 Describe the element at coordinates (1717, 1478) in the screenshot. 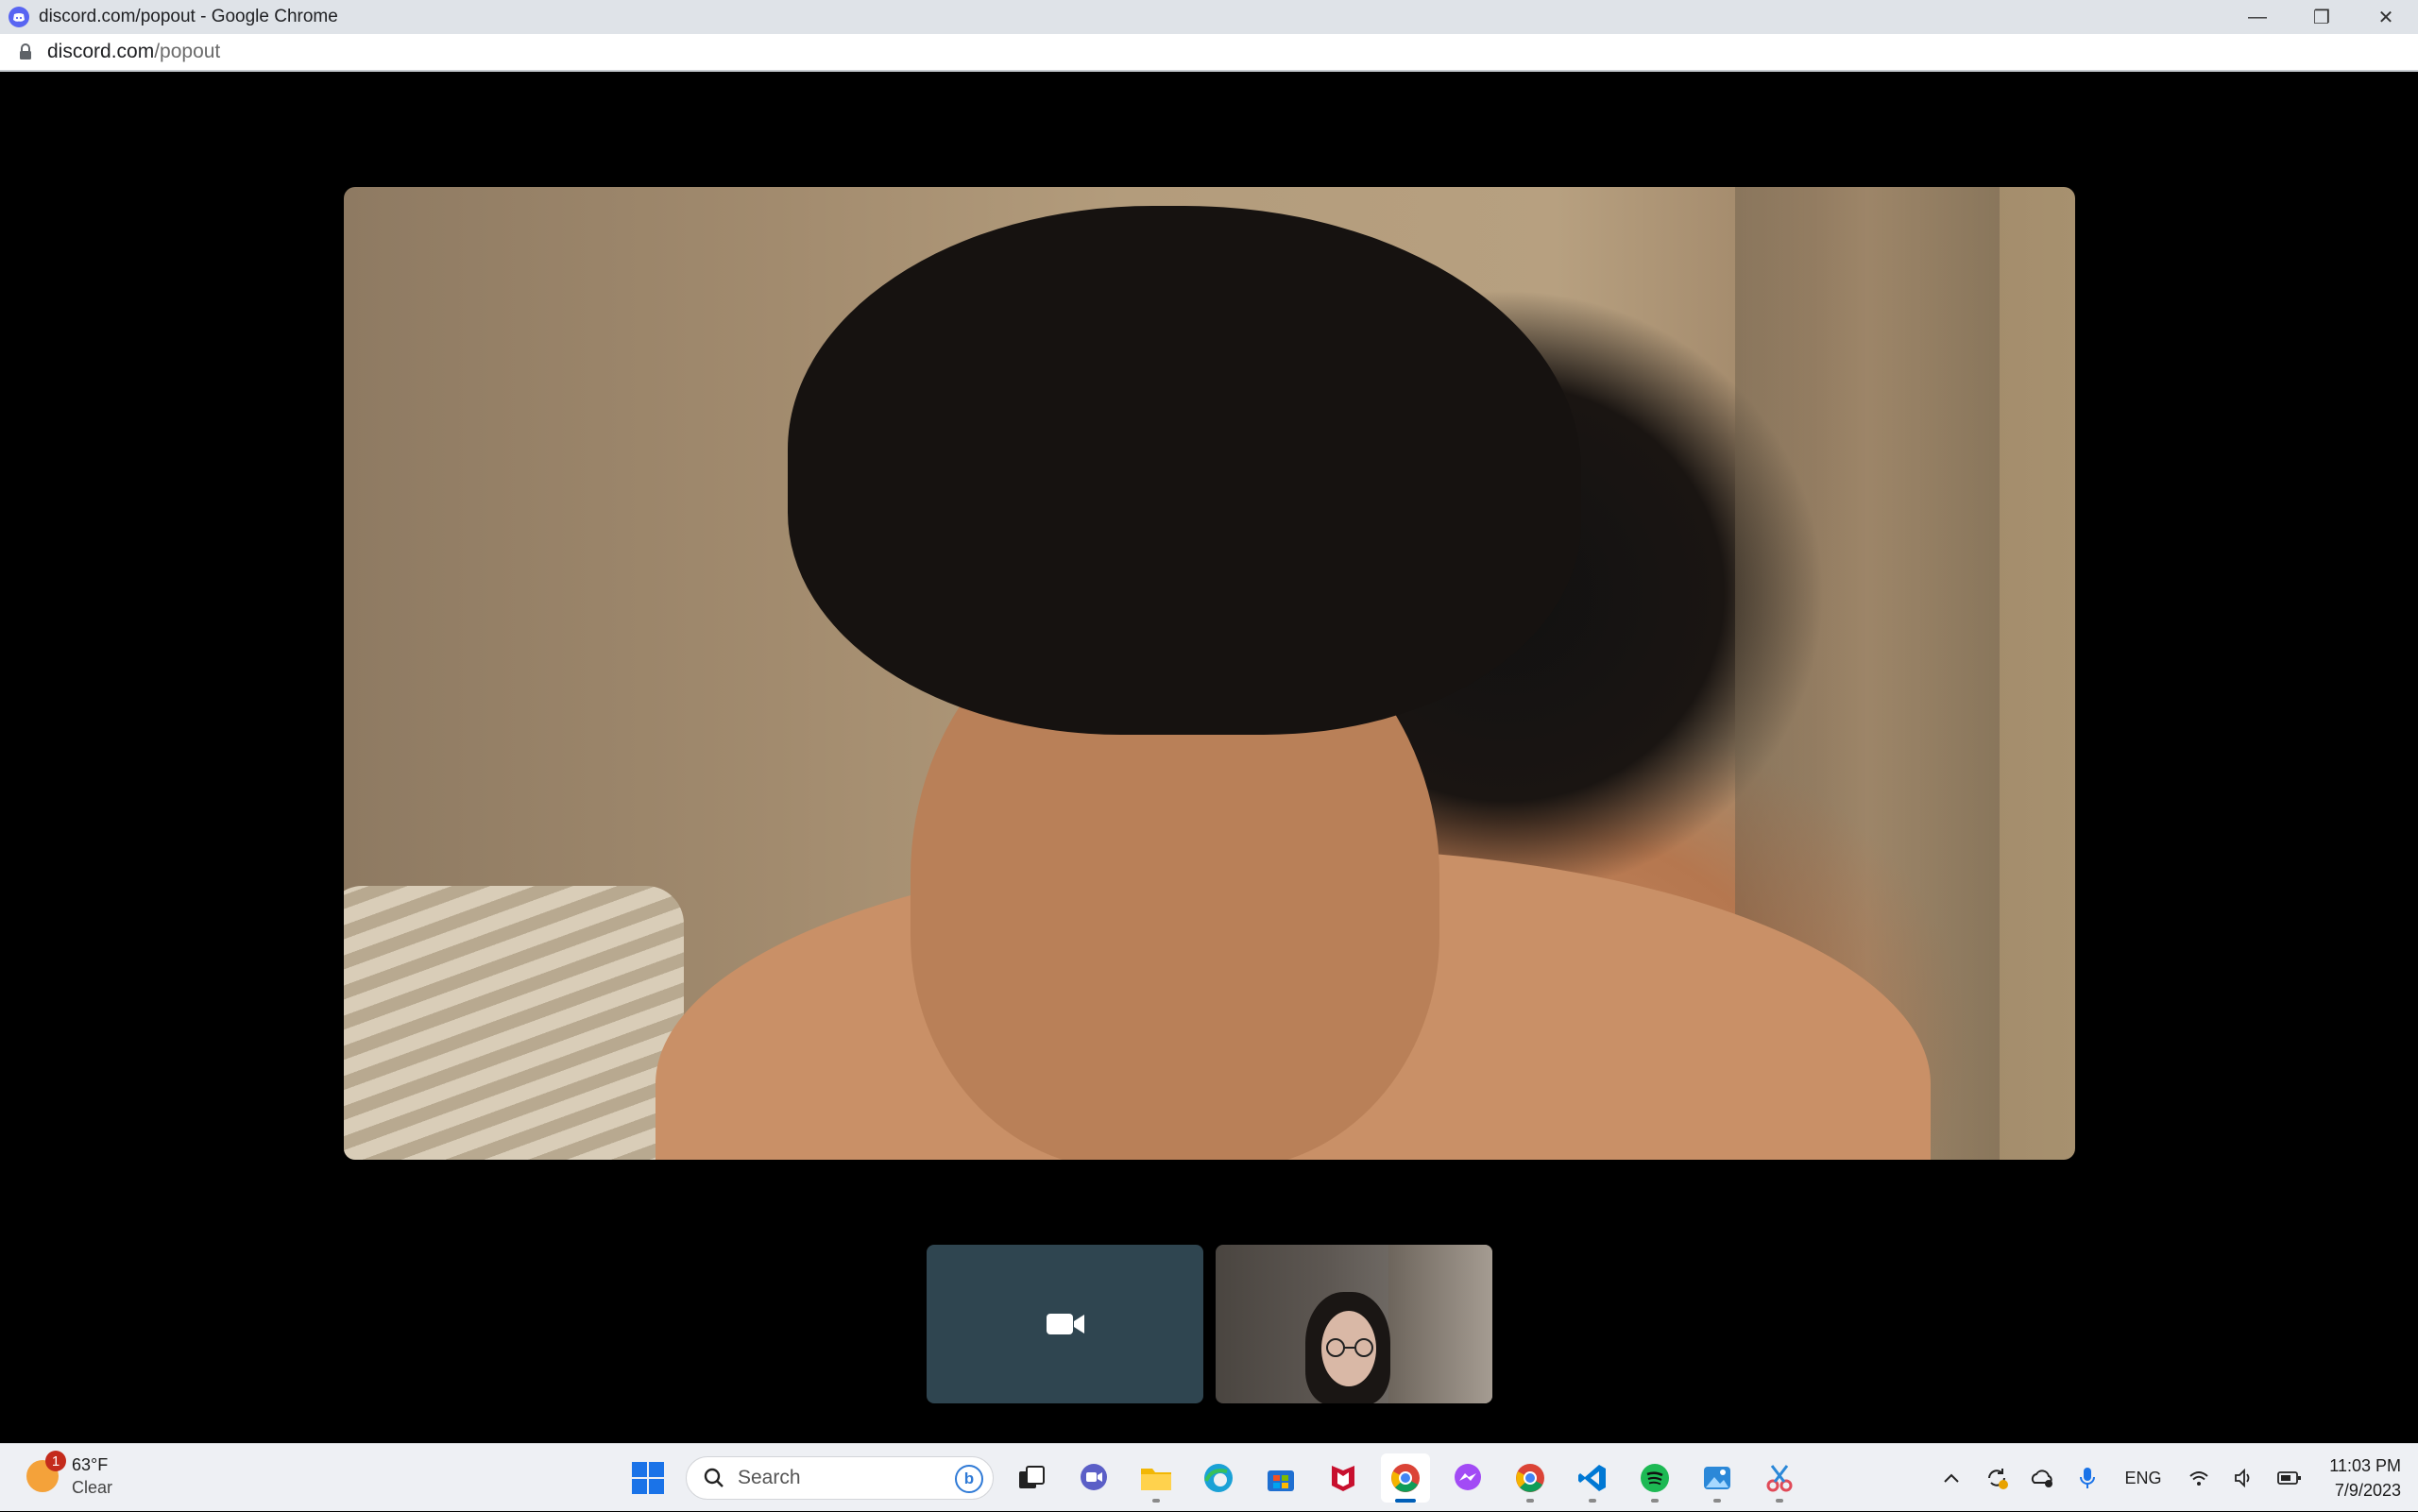

I see `photos-icon` at that location.